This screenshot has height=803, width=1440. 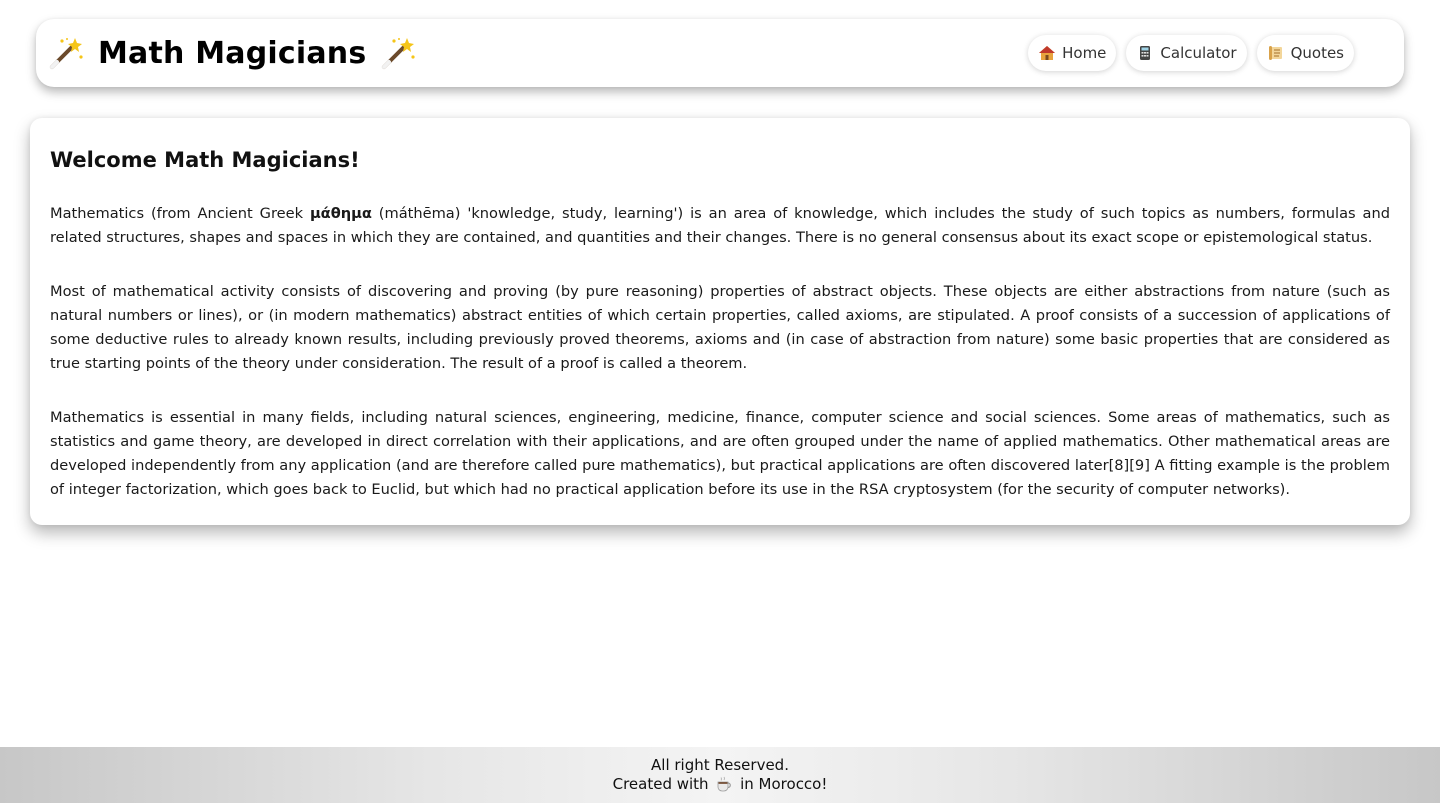 I want to click on credit-text-end: in Morocco!, so click(x=781, y=784).